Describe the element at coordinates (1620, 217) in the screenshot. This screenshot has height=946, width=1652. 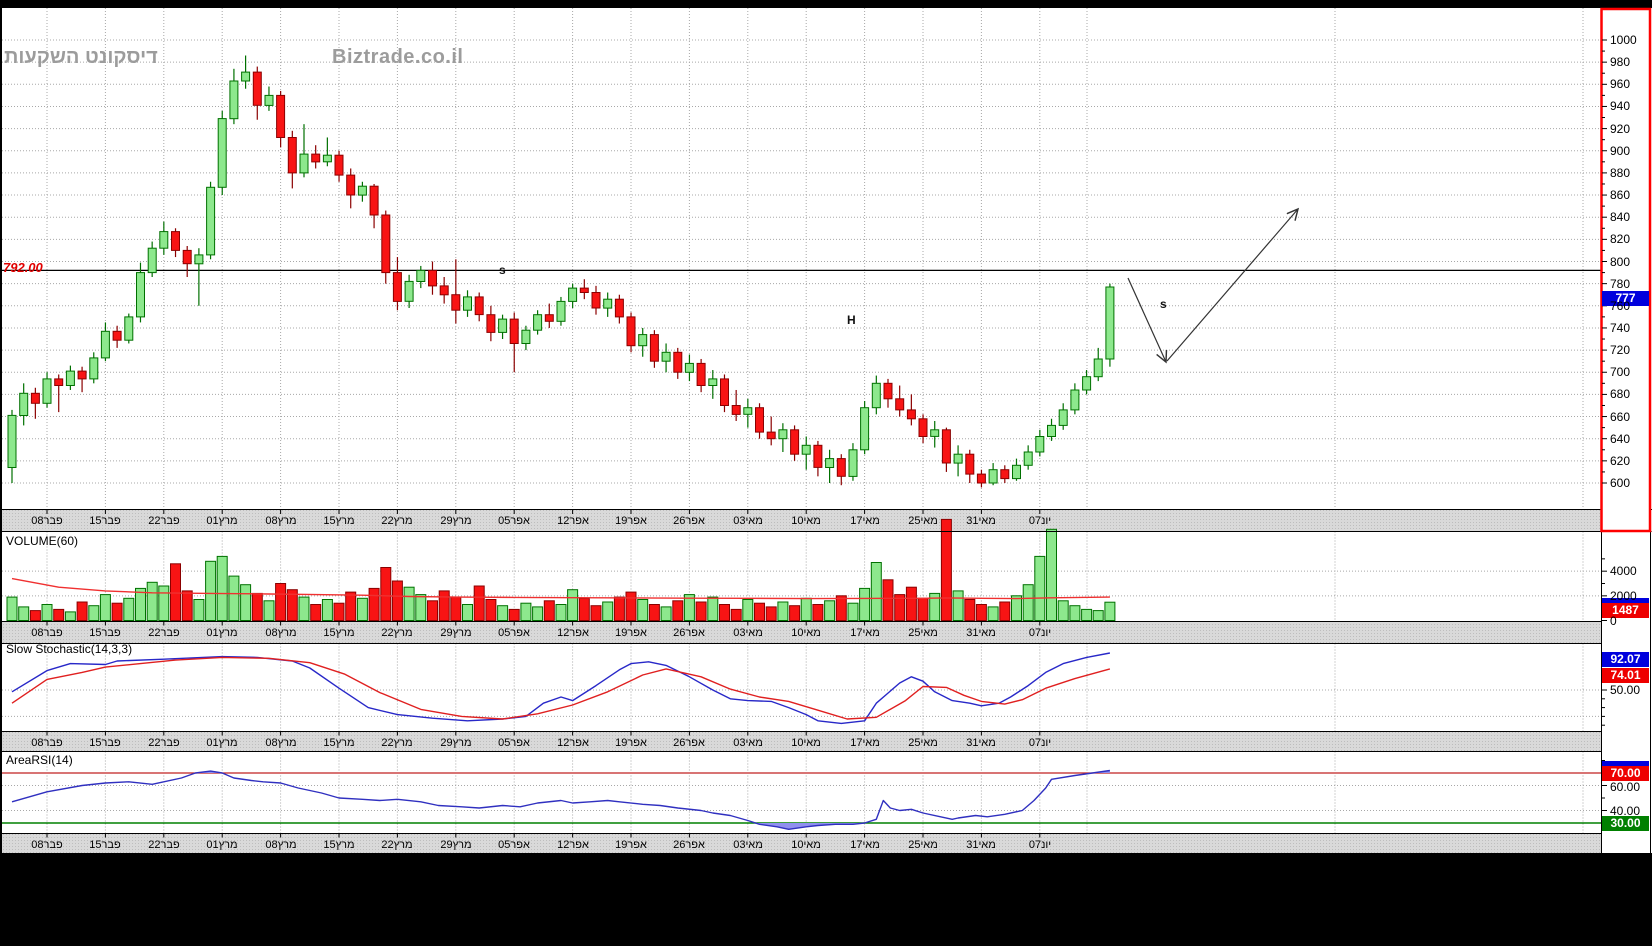
I see `price-tick-label: 840` at that location.